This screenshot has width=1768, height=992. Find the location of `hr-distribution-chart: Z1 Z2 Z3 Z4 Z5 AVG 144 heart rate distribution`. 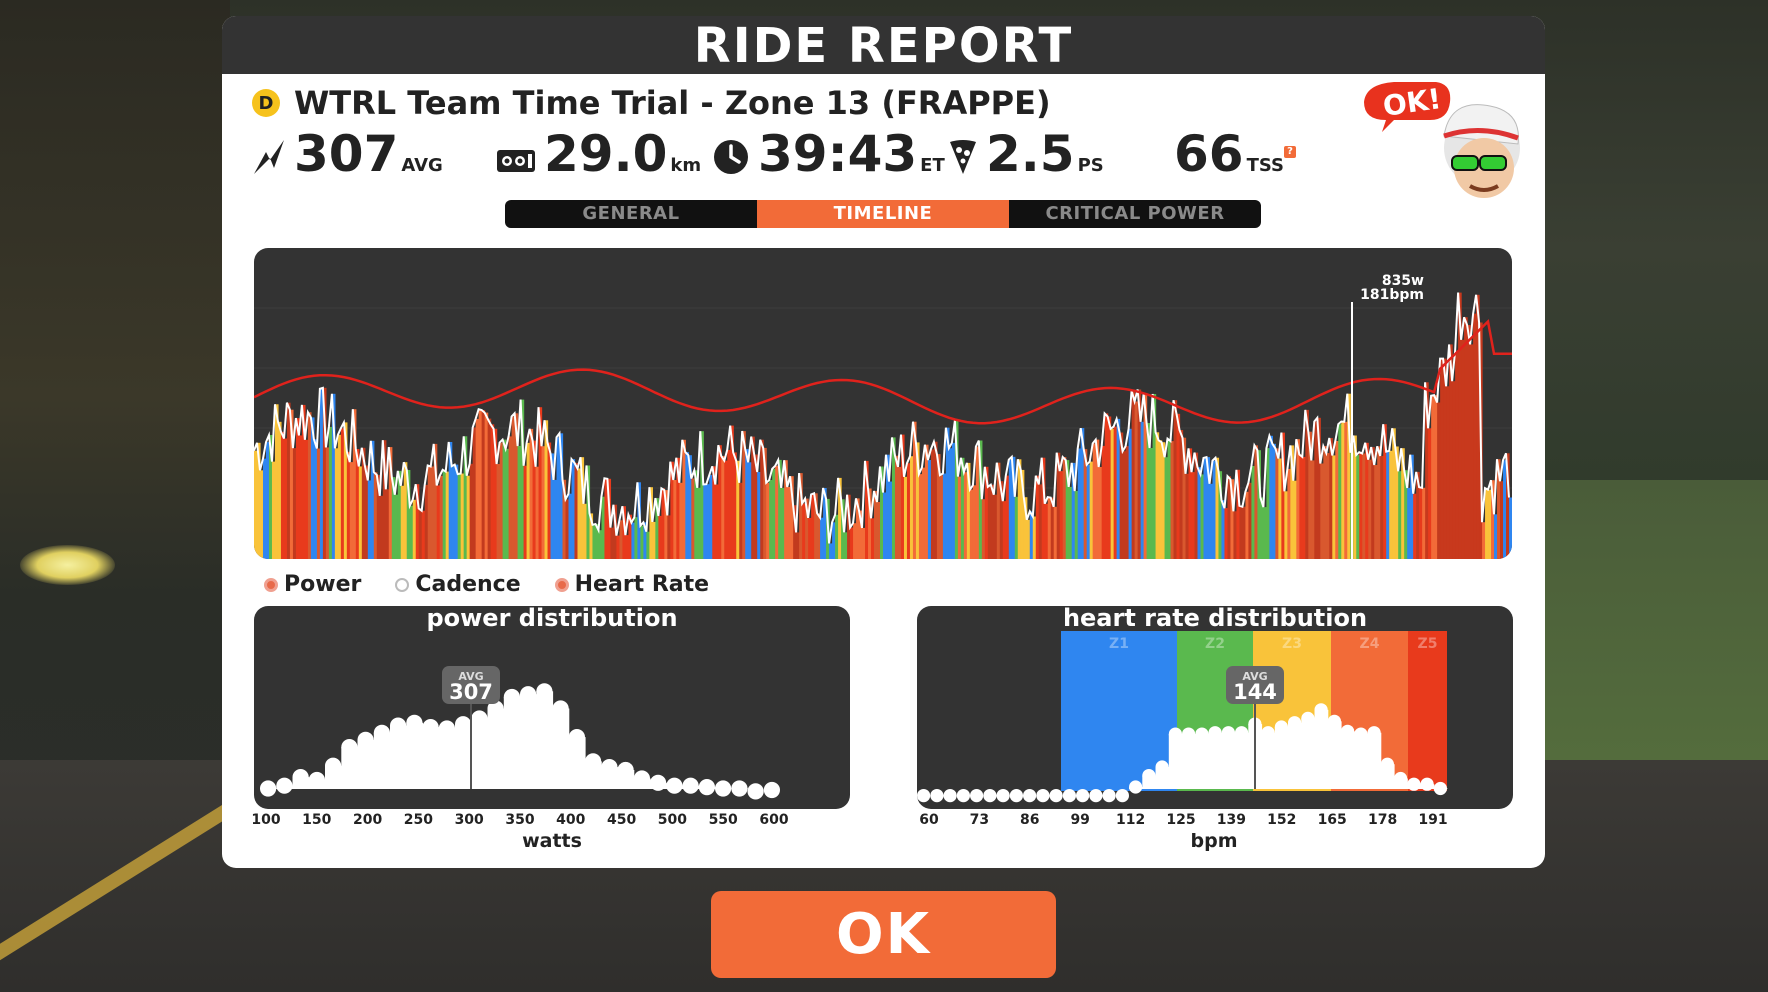

hr-distribution-chart: Z1 Z2 Z3 Z4 Z5 AVG 144 heart rate distribution is located at coordinates (1215, 707).